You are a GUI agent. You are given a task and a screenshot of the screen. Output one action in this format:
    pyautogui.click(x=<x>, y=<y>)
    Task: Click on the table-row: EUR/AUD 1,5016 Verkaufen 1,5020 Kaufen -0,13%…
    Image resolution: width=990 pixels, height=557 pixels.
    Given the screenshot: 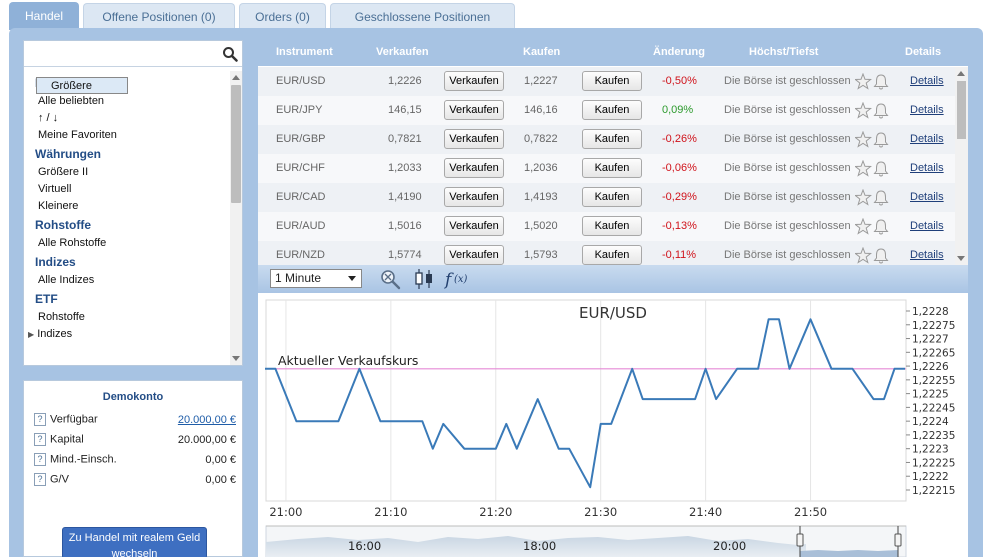 What is the action you would take?
    pyautogui.click(x=606, y=226)
    